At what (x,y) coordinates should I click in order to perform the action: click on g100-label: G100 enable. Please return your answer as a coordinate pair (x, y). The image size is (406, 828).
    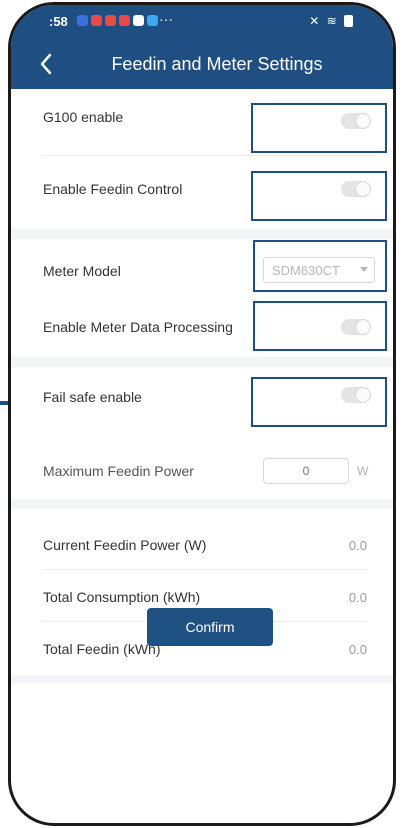
    Looking at the image, I should click on (83, 117).